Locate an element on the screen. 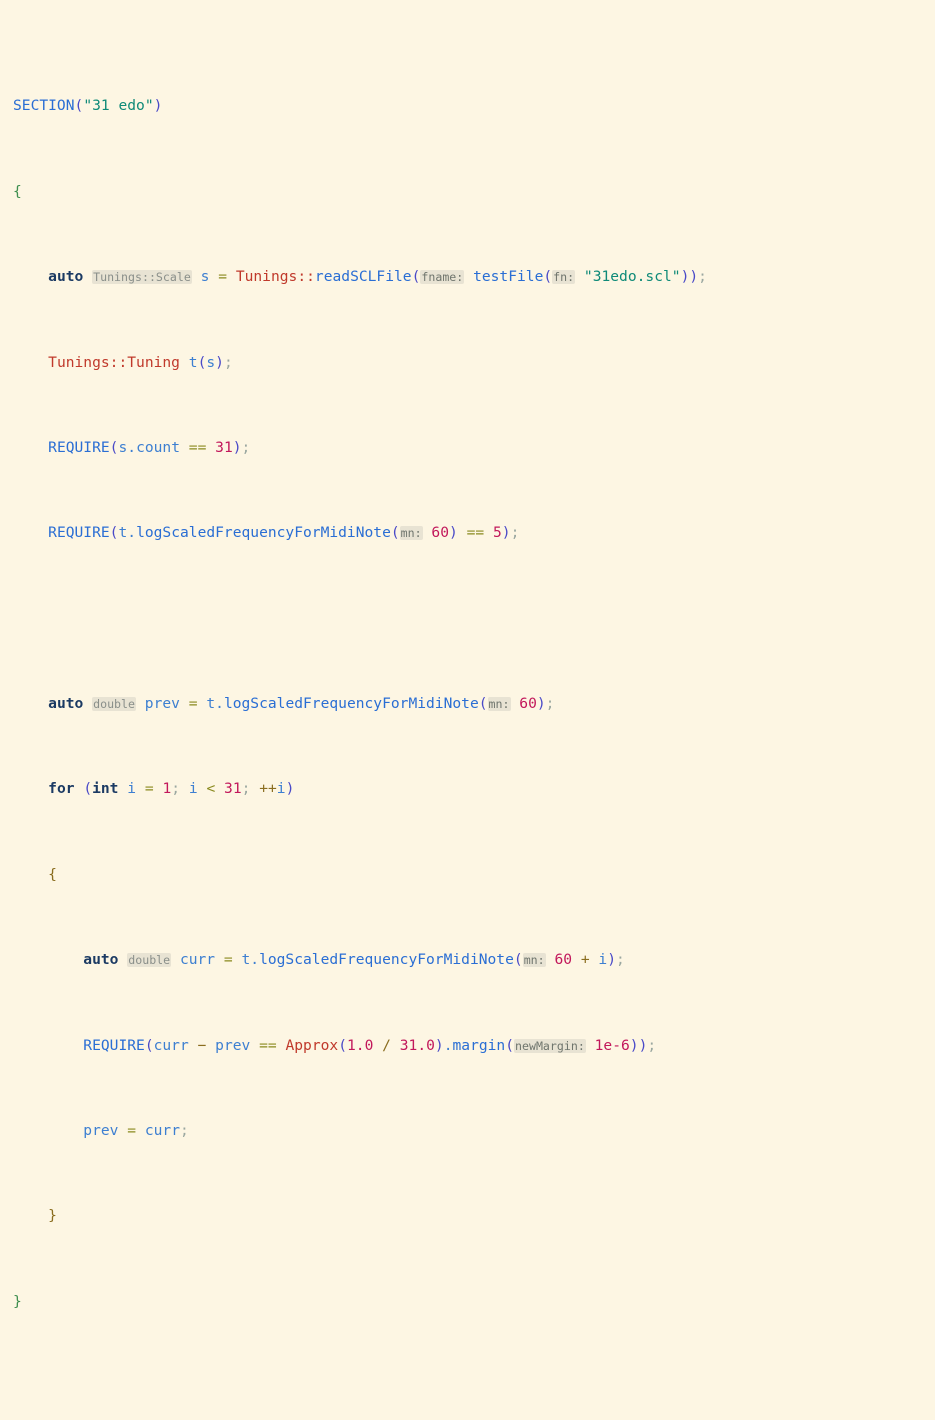 Image resolution: width=935 pixels, height=1420 pixels. loop-limit: 31 is located at coordinates (233, 789).